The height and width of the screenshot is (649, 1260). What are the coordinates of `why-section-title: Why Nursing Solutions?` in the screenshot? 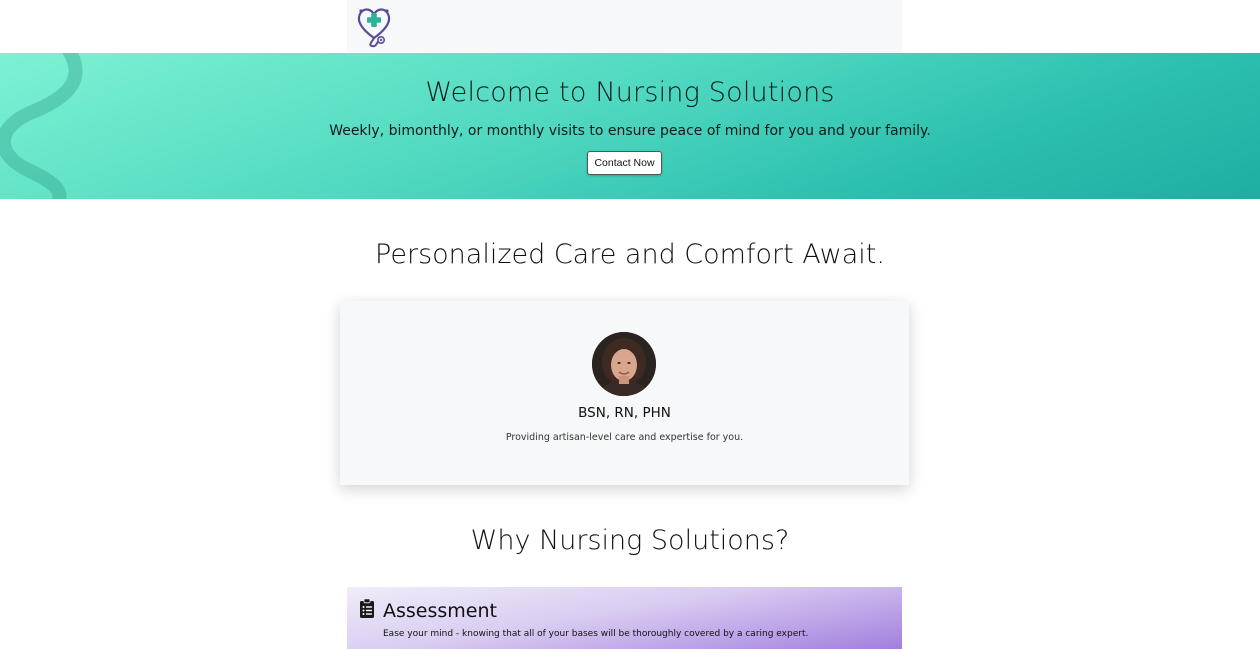 It's located at (630, 540).